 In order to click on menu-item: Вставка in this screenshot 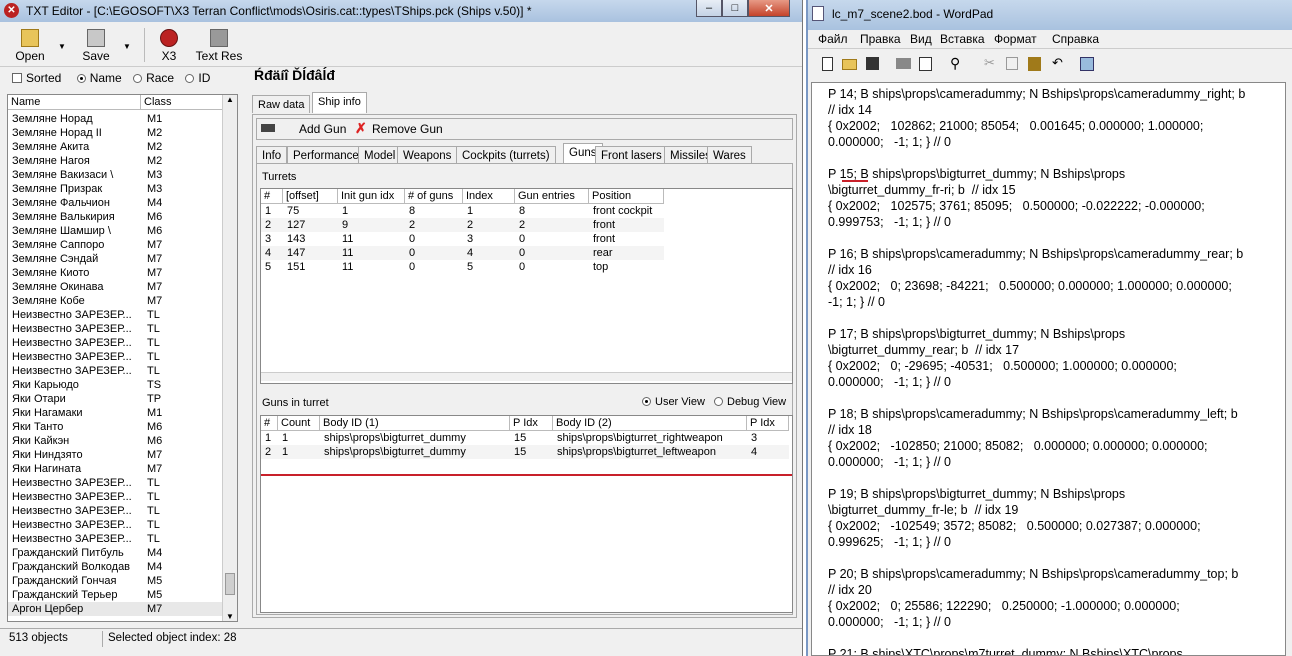, I will do `click(962, 39)`.